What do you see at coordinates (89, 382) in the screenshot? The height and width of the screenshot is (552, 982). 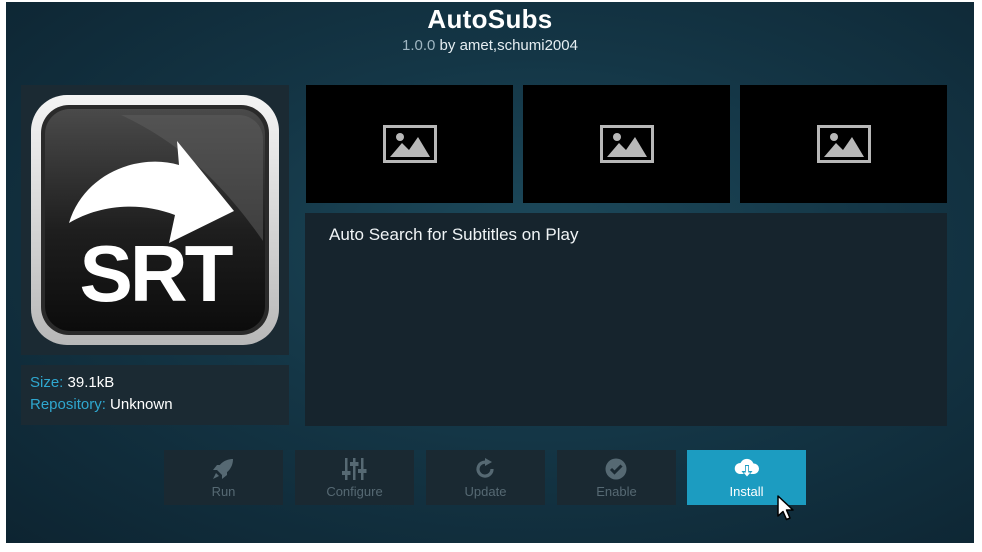 I see `size-value: 39.1kB` at bounding box center [89, 382].